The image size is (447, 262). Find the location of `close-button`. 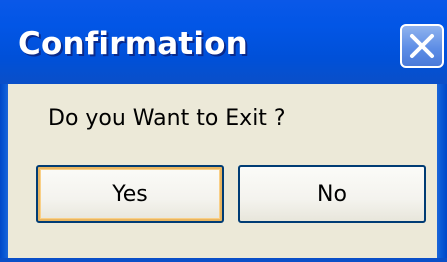

close-button is located at coordinates (422, 46).